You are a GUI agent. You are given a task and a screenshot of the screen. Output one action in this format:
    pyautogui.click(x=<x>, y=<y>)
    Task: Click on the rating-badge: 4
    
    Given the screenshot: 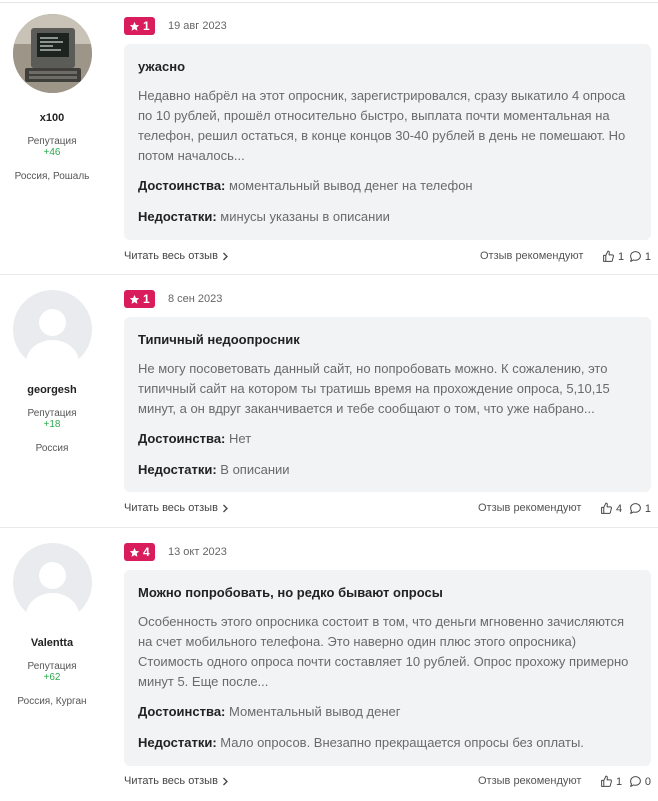 What is the action you would take?
    pyautogui.click(x=139, y=552)
    